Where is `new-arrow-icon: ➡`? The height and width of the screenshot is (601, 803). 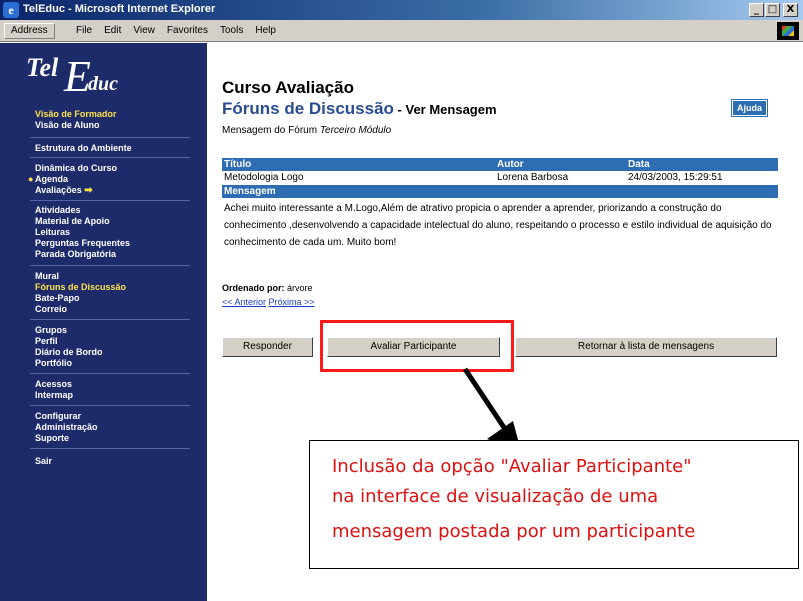 new-arrow-icon: ➡ is located at coordinates (88, 190).